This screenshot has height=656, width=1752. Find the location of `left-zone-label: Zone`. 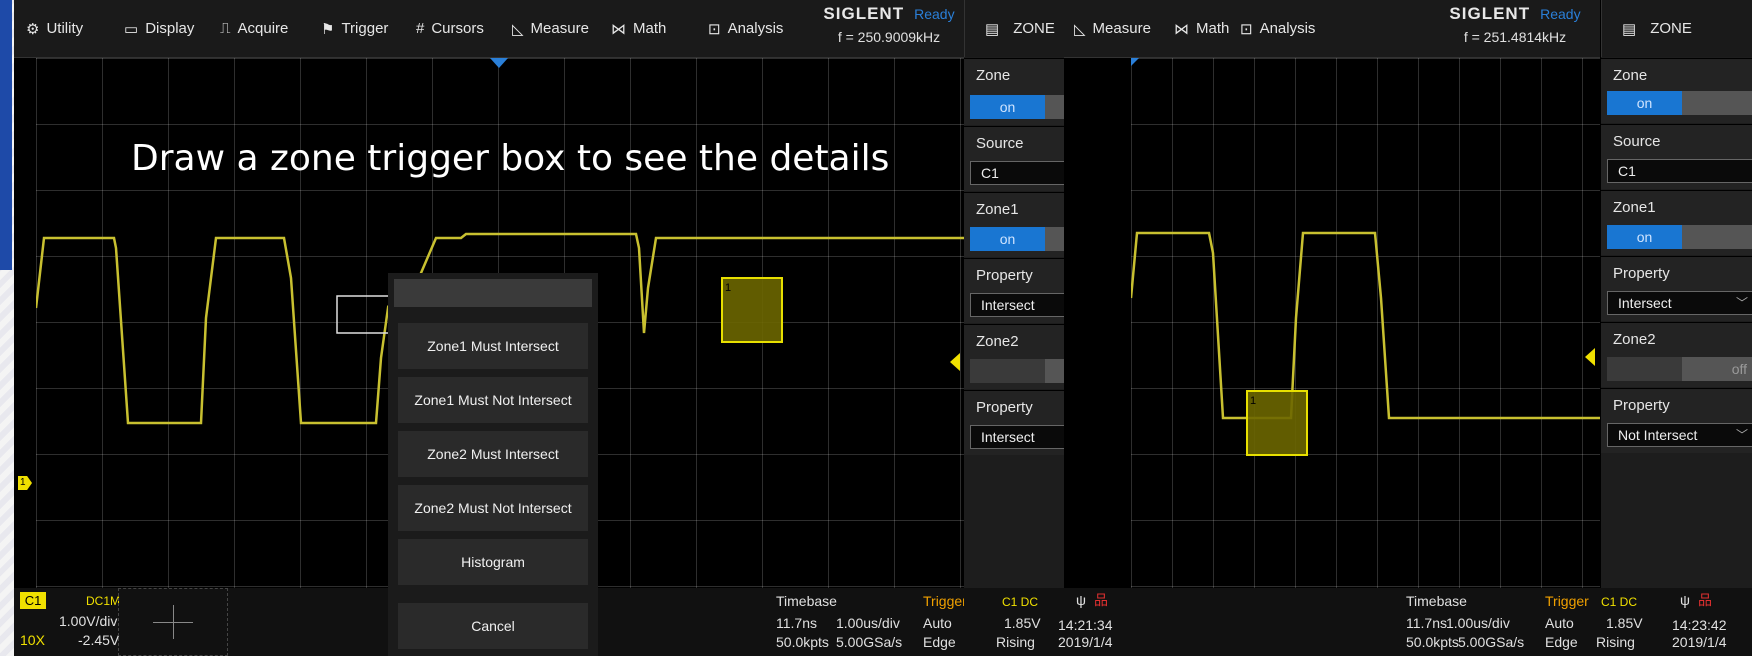

left-zone-label: Zone is located at coordinates (993, 75).